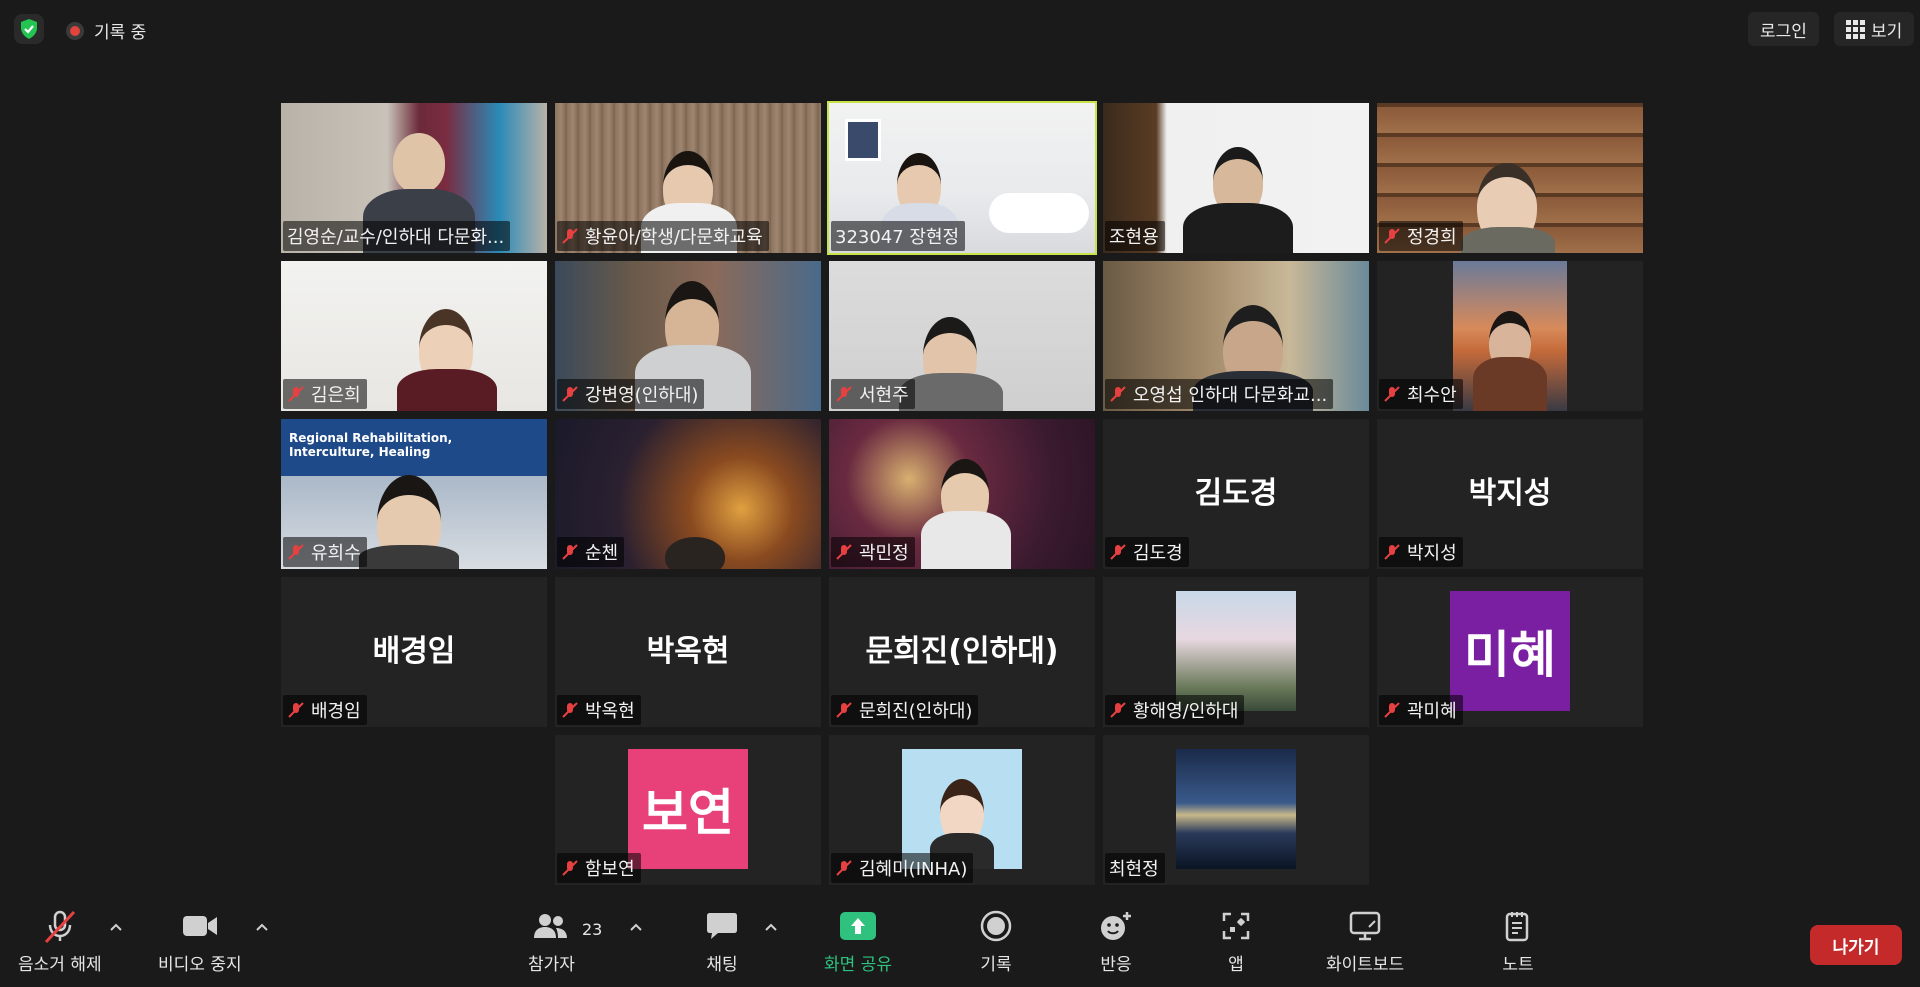 The height and width of the screenshot is (987, 1920). I want to click on participant-name-tag: 함보연, so click(599, 868).